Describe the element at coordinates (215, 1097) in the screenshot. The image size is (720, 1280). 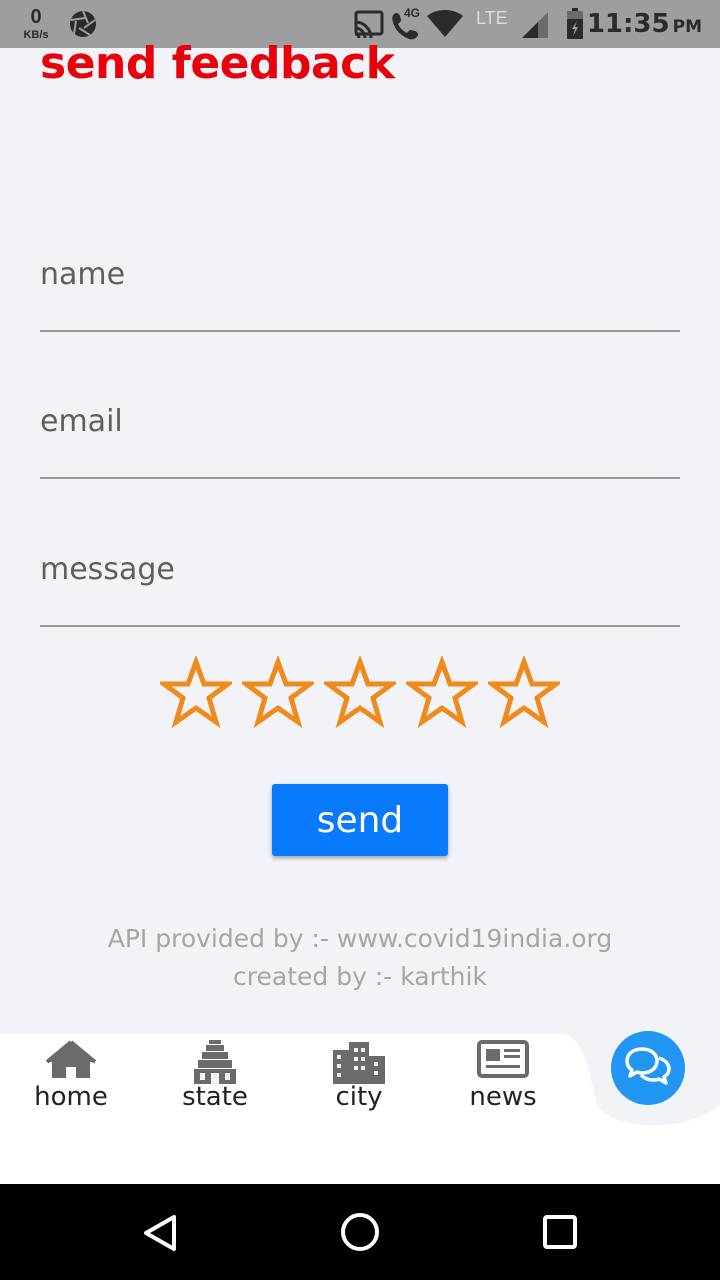
I see `nav-label-state: state` at that location.